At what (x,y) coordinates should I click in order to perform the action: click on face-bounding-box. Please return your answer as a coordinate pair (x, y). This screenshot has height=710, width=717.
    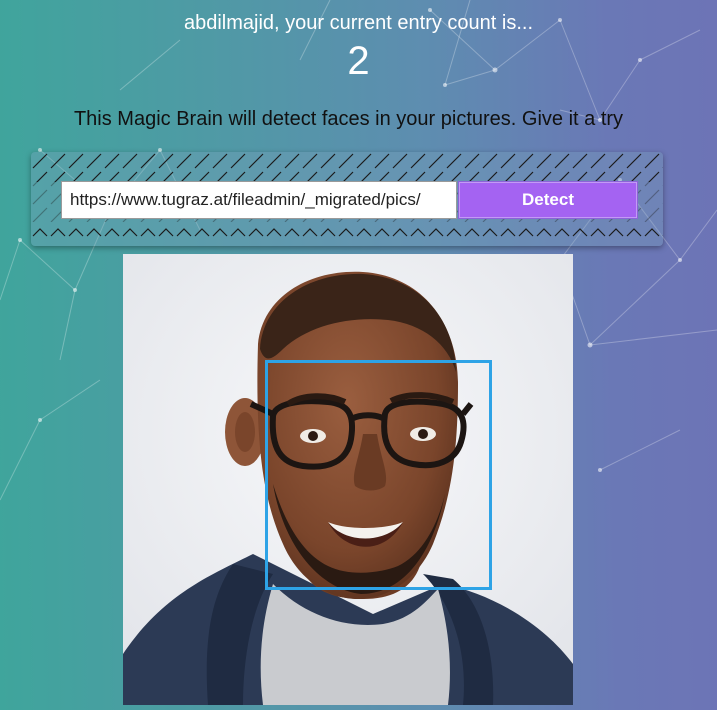
    Looking at the image, I should click on (378, 475).